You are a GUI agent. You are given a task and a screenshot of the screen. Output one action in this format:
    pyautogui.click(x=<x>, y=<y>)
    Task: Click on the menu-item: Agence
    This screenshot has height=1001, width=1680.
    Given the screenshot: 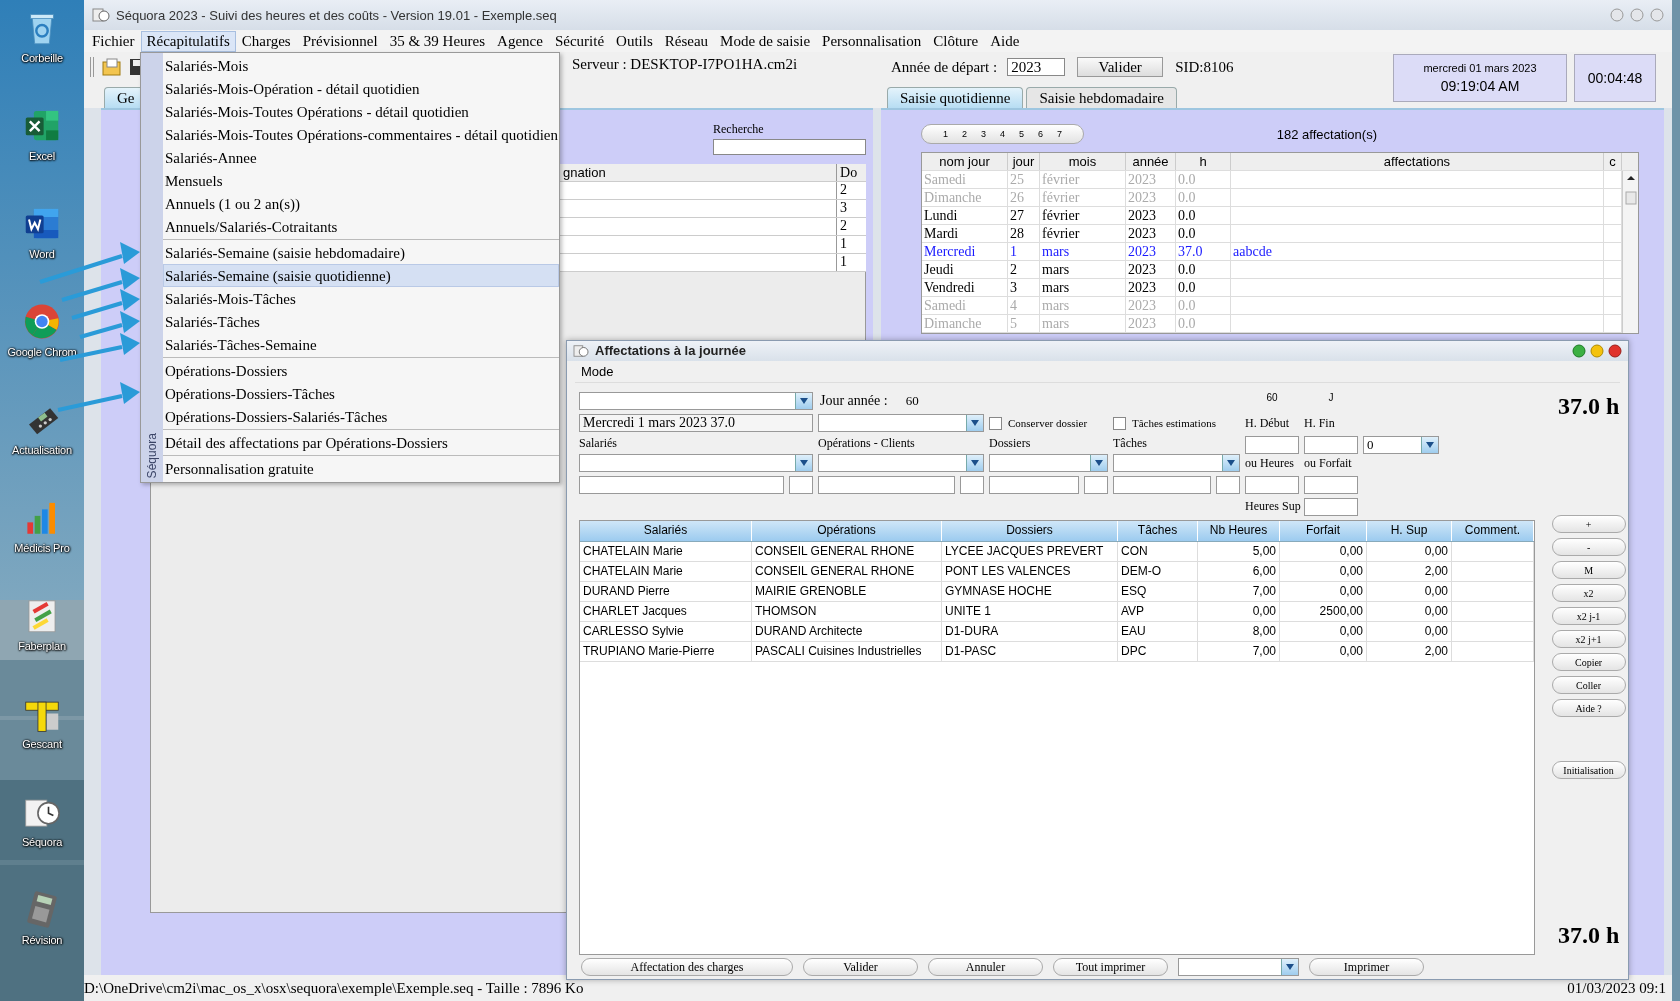 What is the action you would take?
    pyautogui.click(x=520, y=41)
    